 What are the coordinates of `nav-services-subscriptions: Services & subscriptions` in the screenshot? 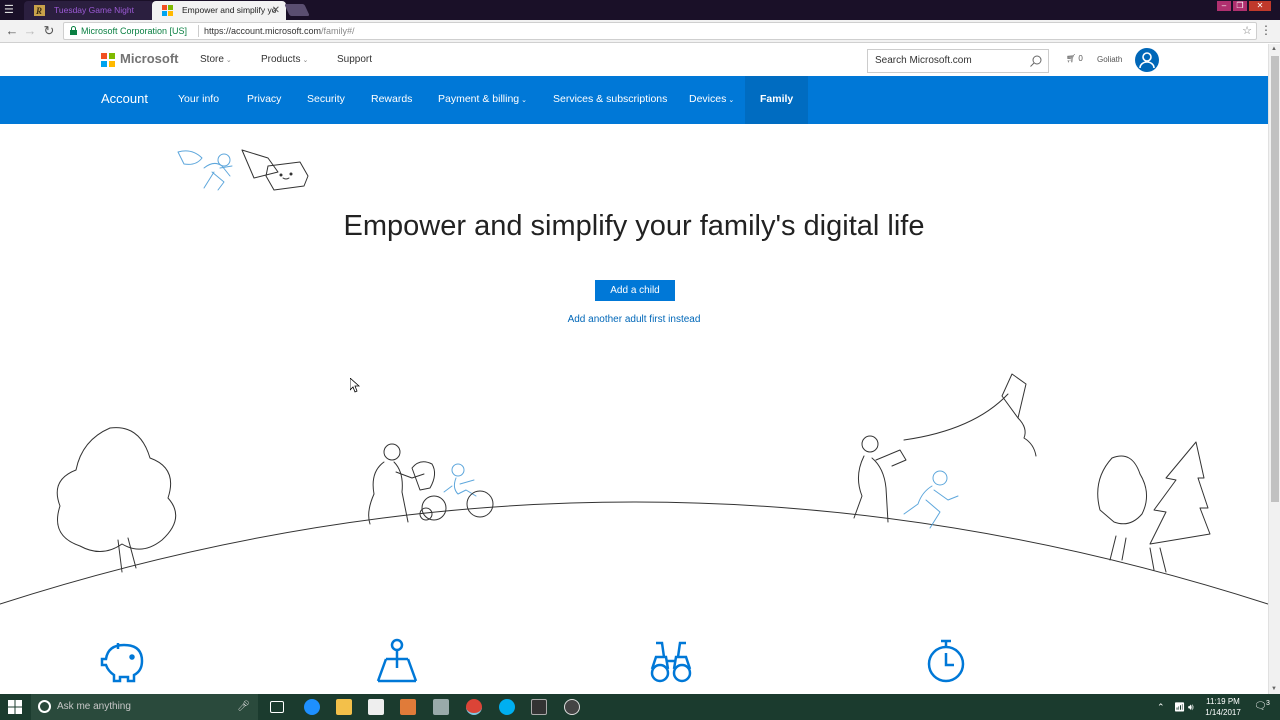 It's located at (610, 100).